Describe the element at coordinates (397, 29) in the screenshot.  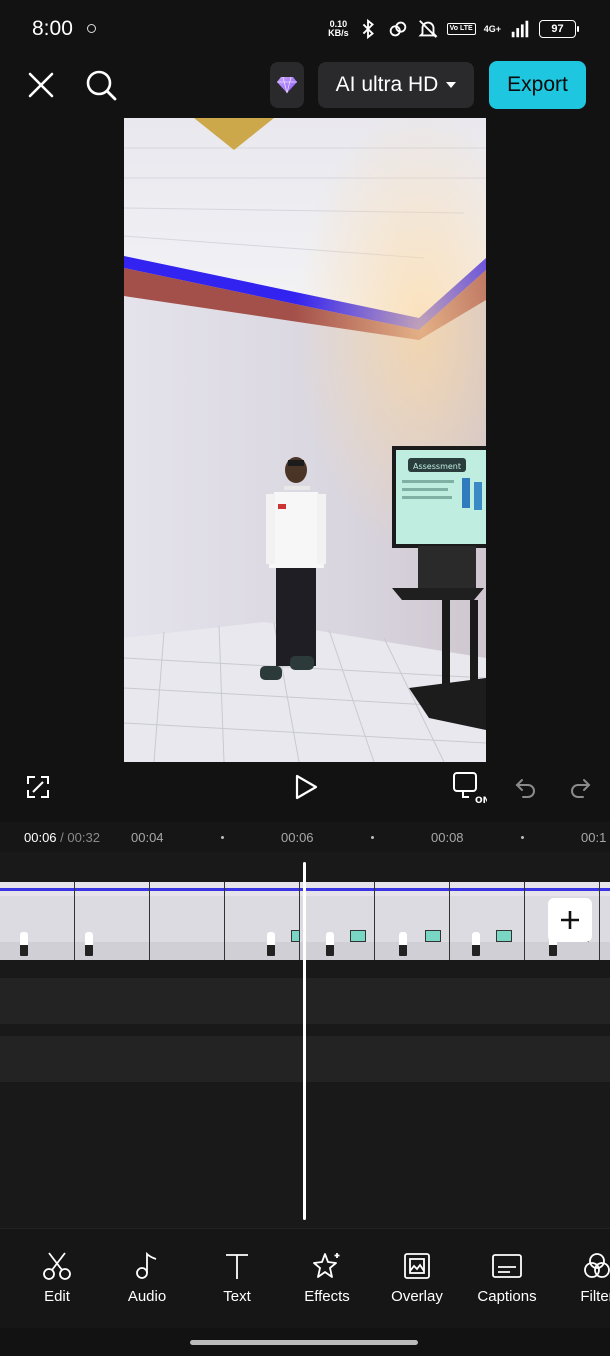
I see `link-icon` at that location.